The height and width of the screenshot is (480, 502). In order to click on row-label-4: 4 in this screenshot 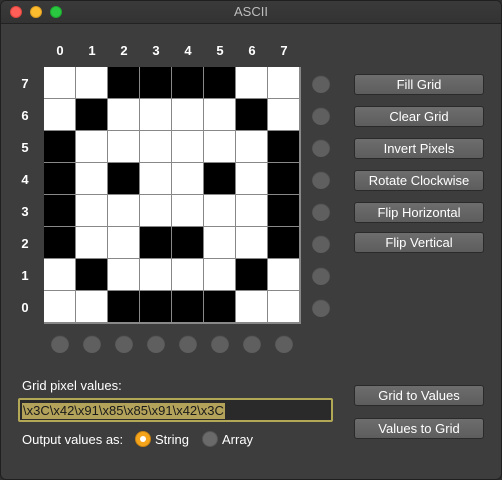, I will do `click(25, 179)`.